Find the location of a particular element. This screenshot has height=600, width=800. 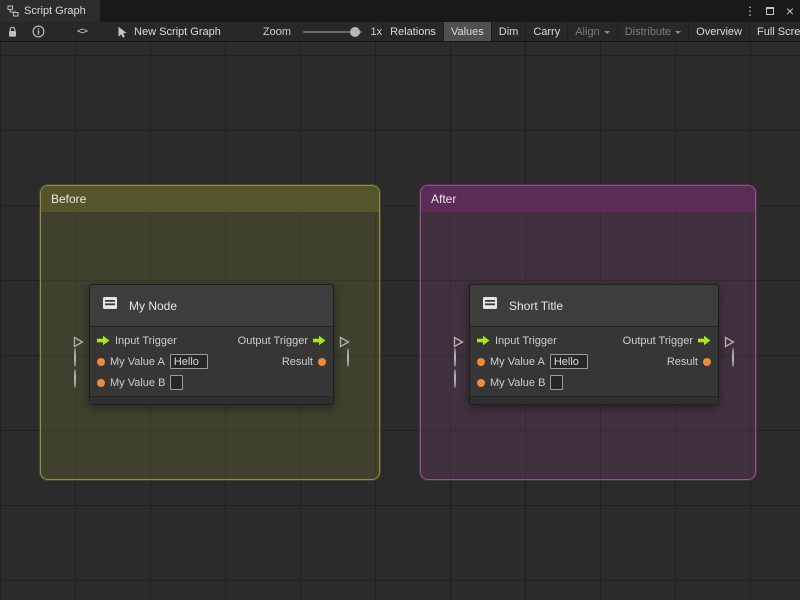

zoom-slider-knob is located at coordinates (355, 31).